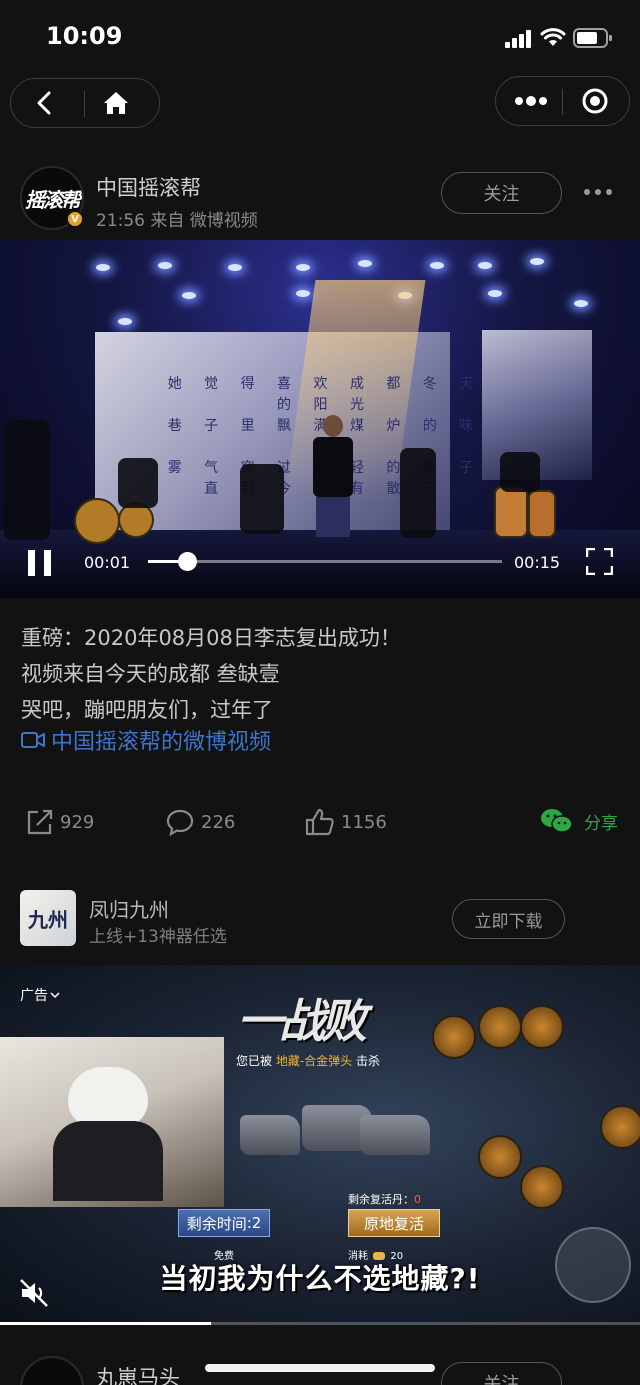  Describe the element at coordinates (218, 822) in the screenshot. I see `comment-count: 226` at that location.